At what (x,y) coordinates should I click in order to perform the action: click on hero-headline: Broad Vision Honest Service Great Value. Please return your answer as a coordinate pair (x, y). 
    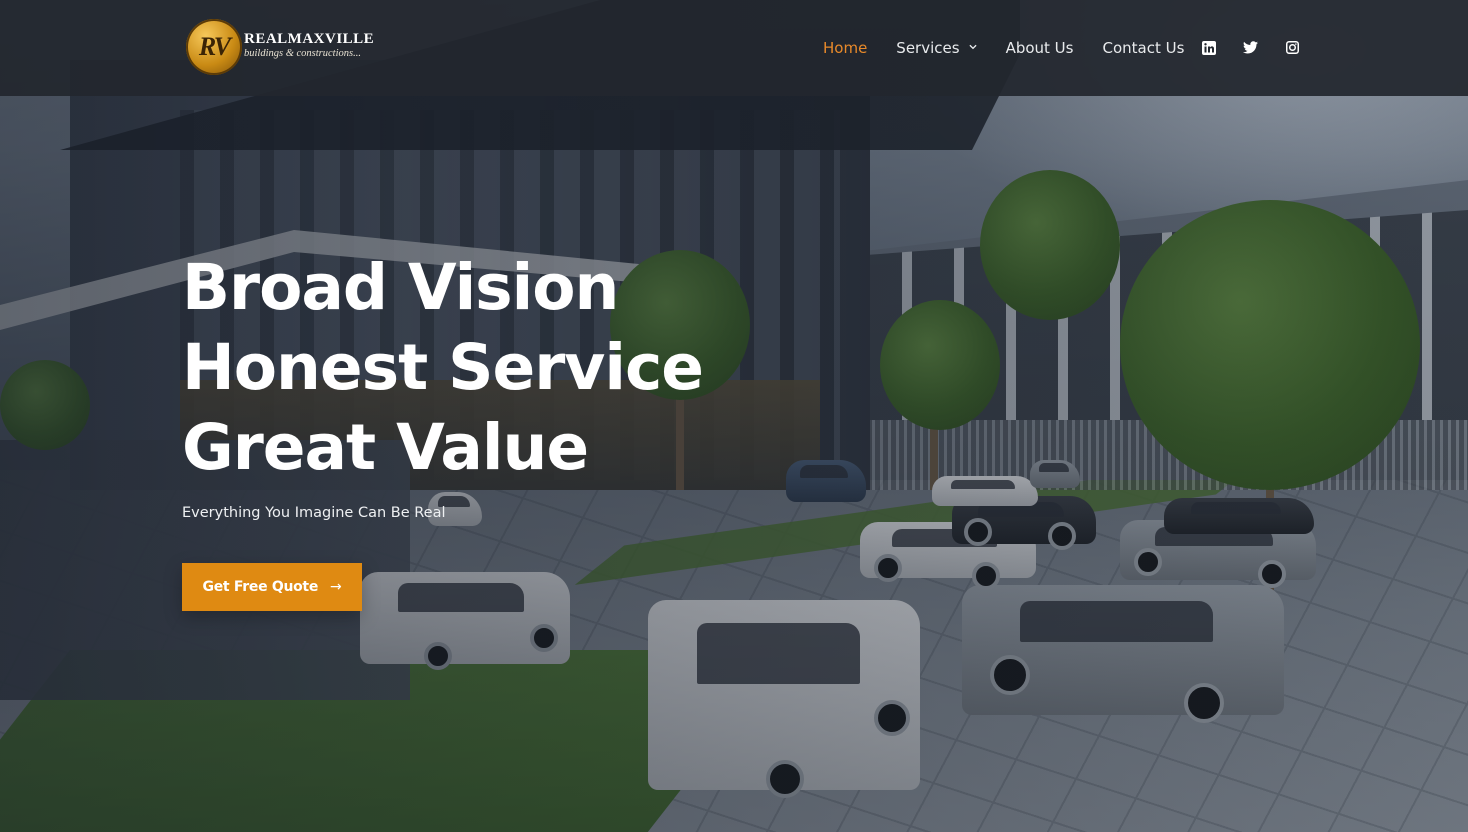
    Looking at the image, I should click on (443, 368).